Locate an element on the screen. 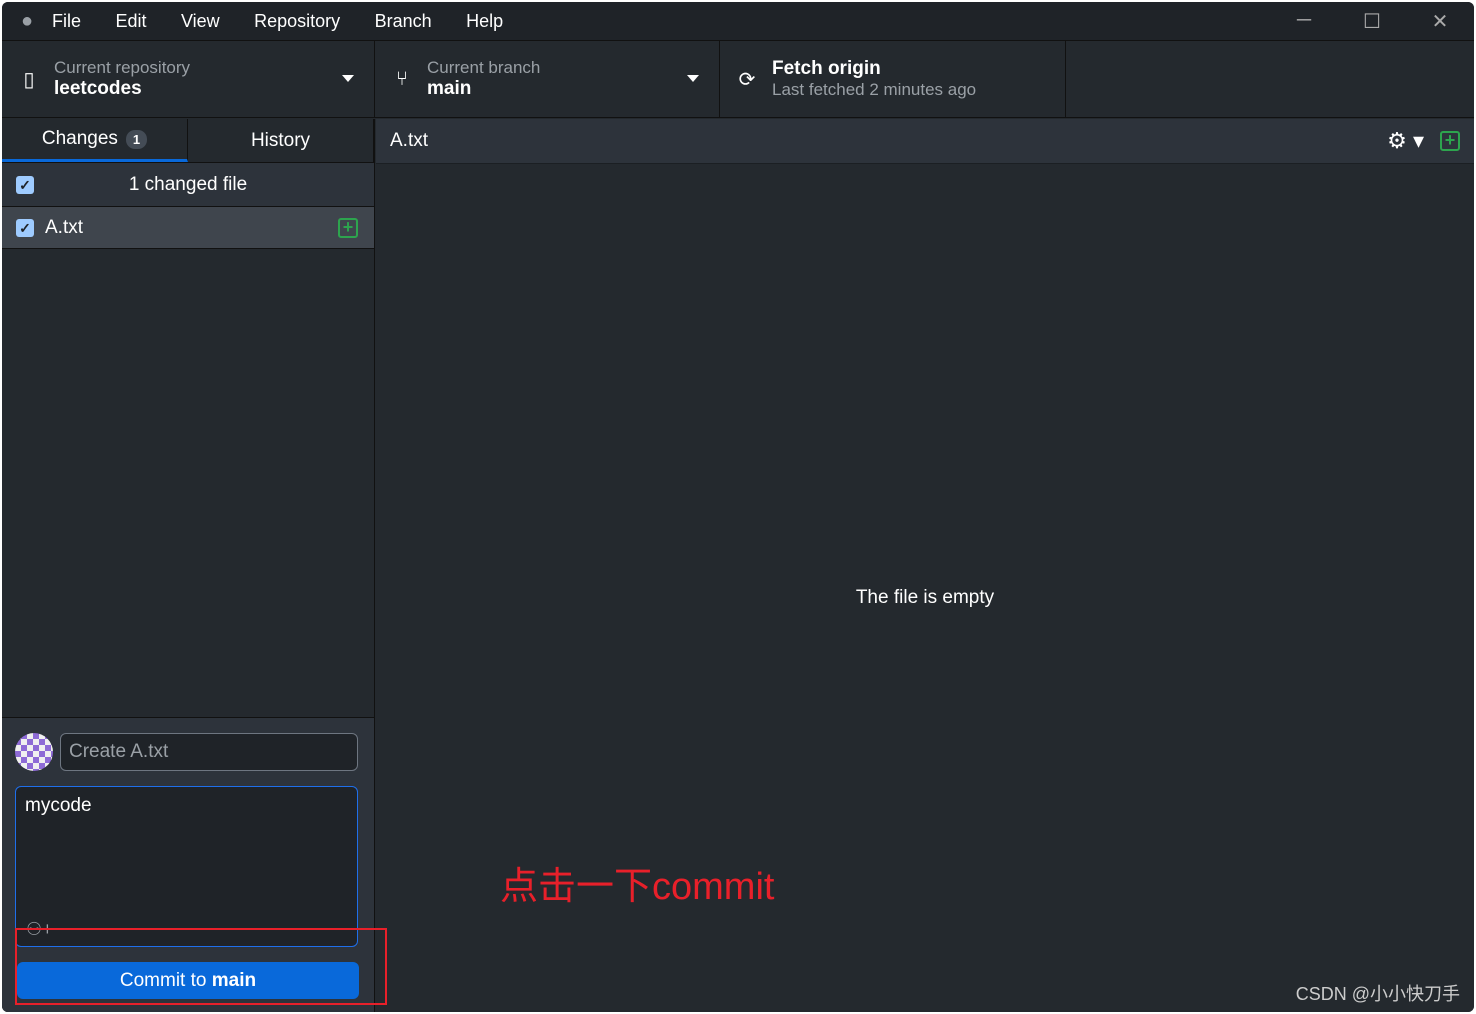 Image resolution: width=1476 pixels, height=1014 pixels. tab-changes: Changes 1 is located at coordinates (95, 140).